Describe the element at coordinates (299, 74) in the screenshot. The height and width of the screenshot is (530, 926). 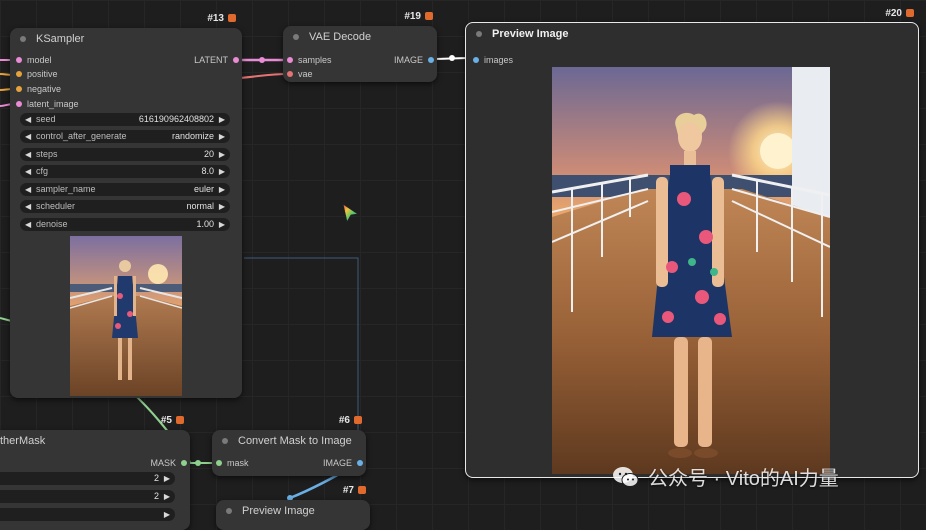
I see `input-vae: vae` at that location.